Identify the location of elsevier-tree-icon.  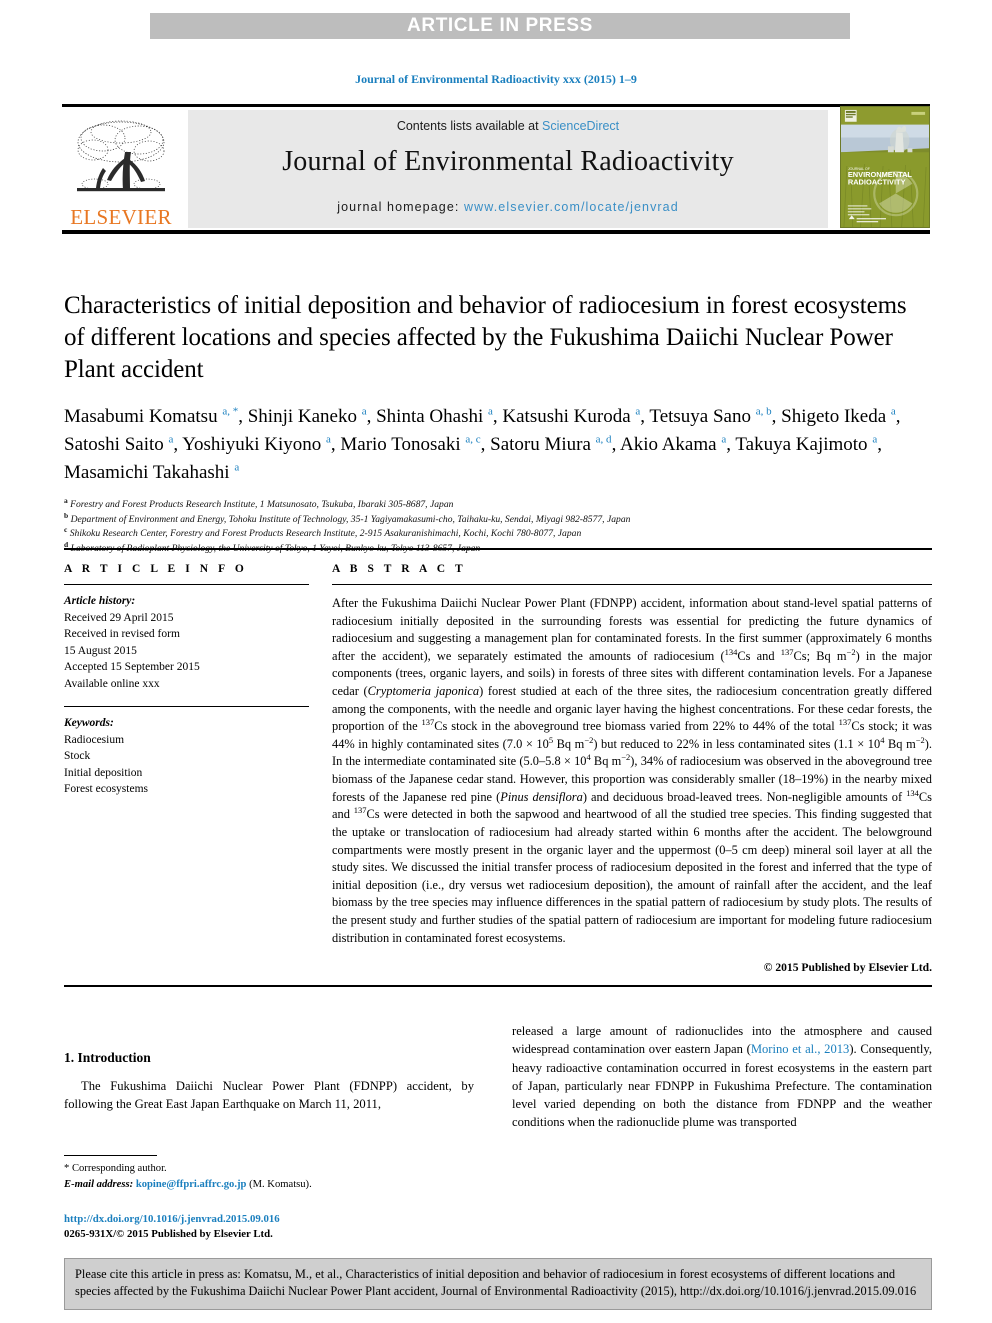
(121, 156).